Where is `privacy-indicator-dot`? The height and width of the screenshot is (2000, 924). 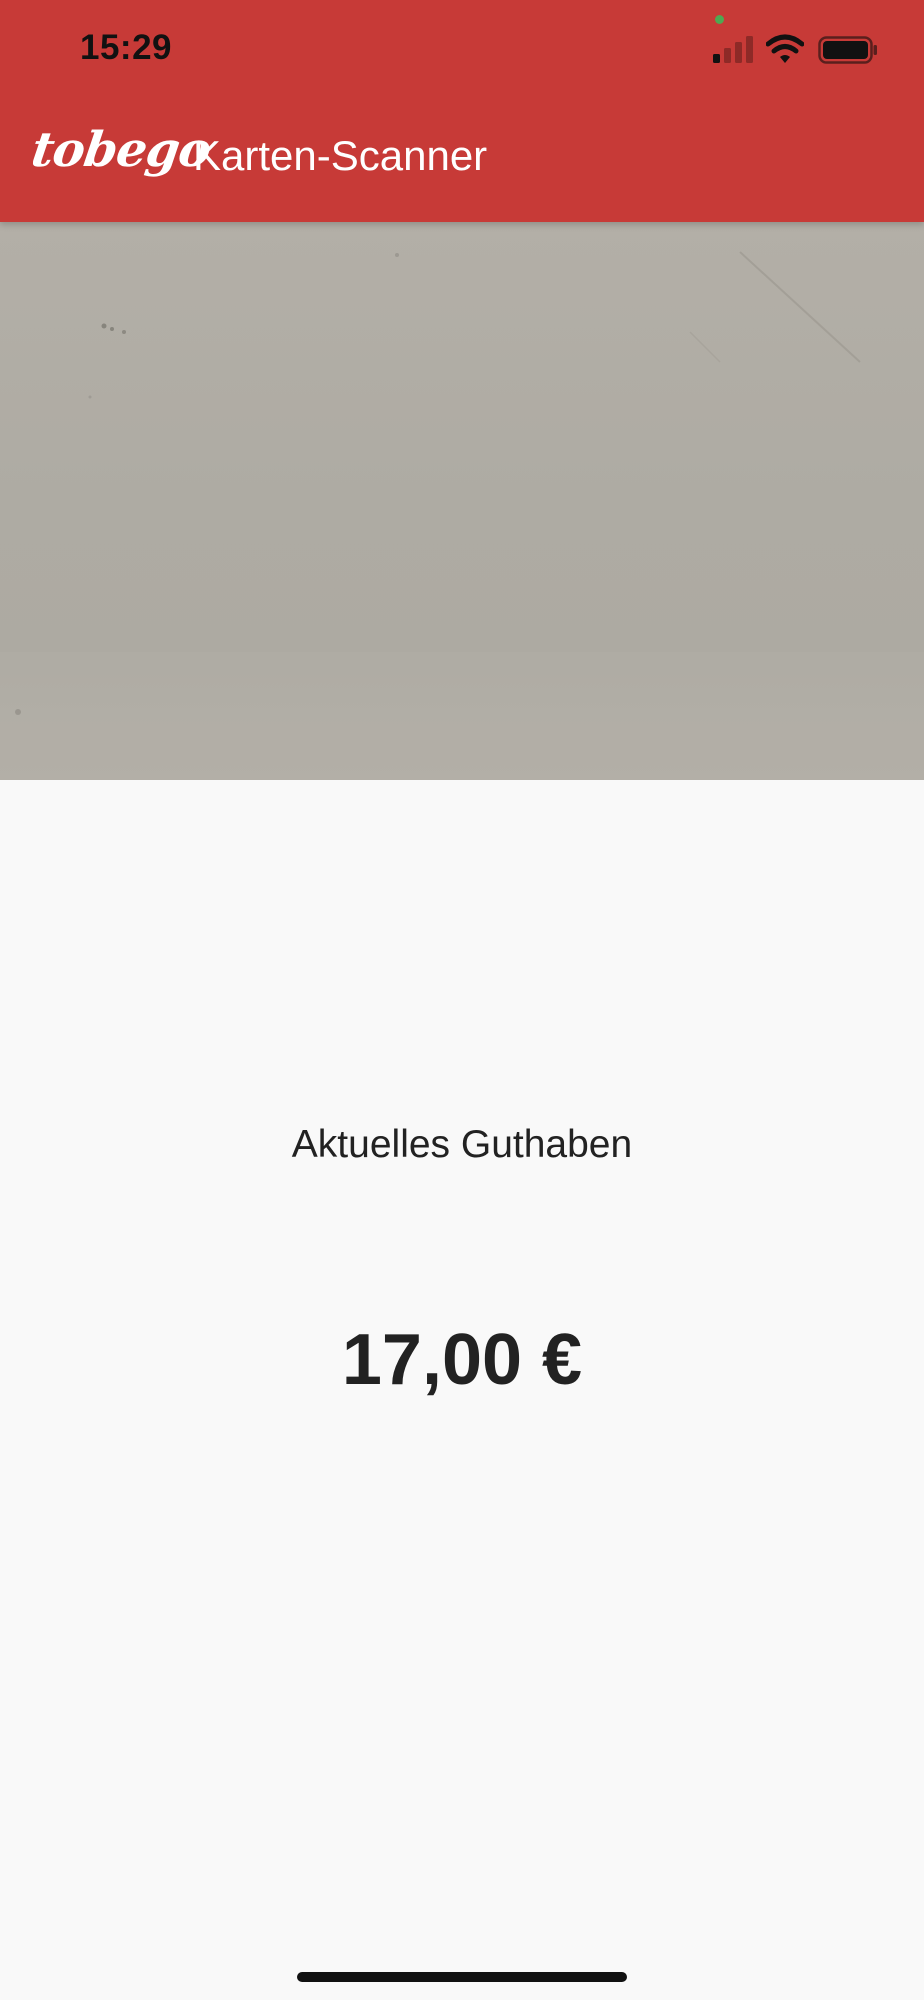
privacy-indicator-dot is located at coordinates (719, 19).